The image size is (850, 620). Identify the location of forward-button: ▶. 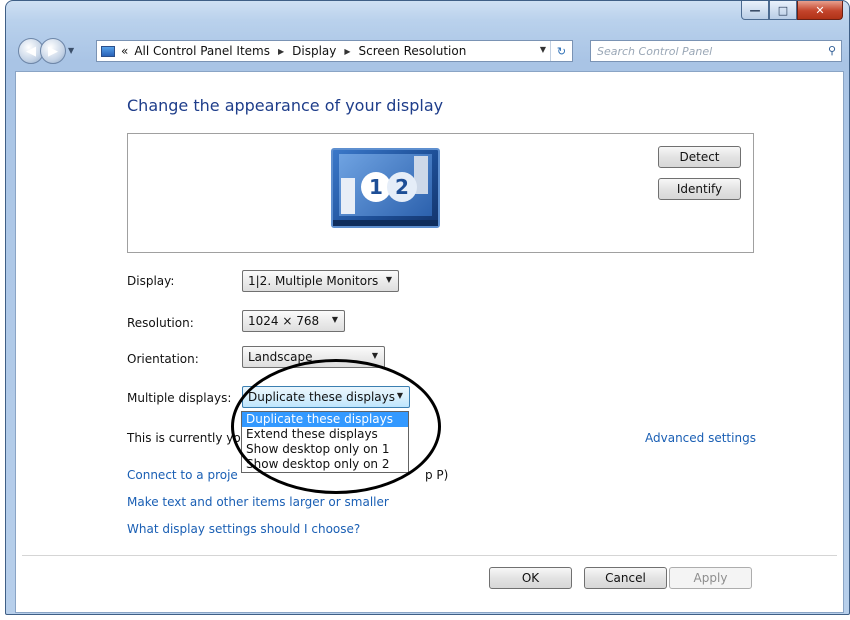
(53, 51).